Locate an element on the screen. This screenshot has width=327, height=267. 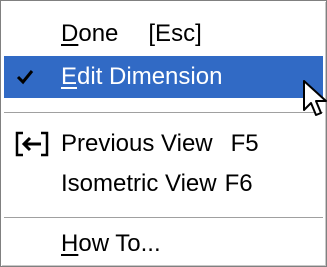
menu-item-edit-dimension-label: Edit Dimension is located at coordinates (142, 76).